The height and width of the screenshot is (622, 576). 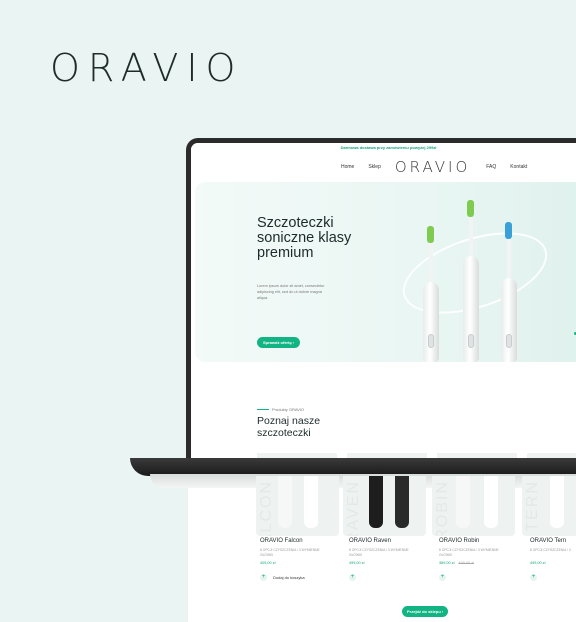 What do you see at coordinates (431, 294) in the screenshot?
I see `toothbrush-image-left` at bounding box center [431, 294].